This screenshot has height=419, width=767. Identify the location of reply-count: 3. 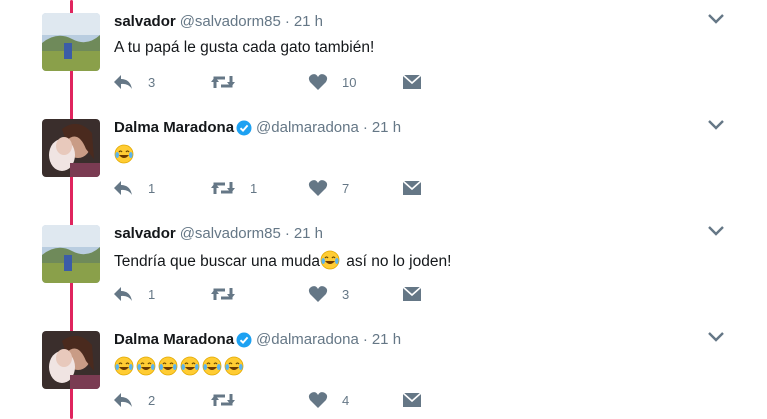
(152, 82).